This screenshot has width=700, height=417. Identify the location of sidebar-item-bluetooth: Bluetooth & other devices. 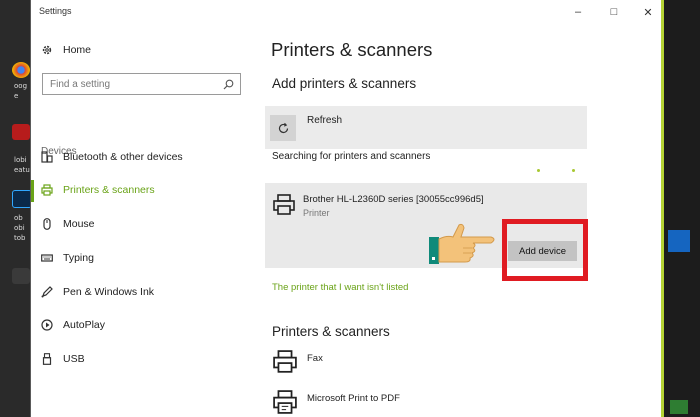
(112, 157).